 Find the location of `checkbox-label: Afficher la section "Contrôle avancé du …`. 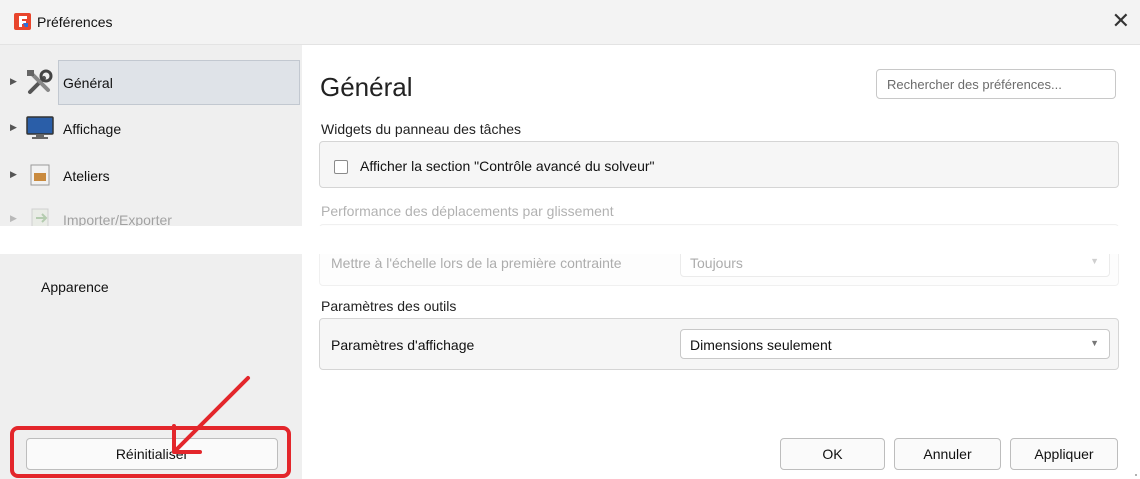

checkbox-label: Afficher la section "Contrôle avancé du … is located at coordinates (507, 166).